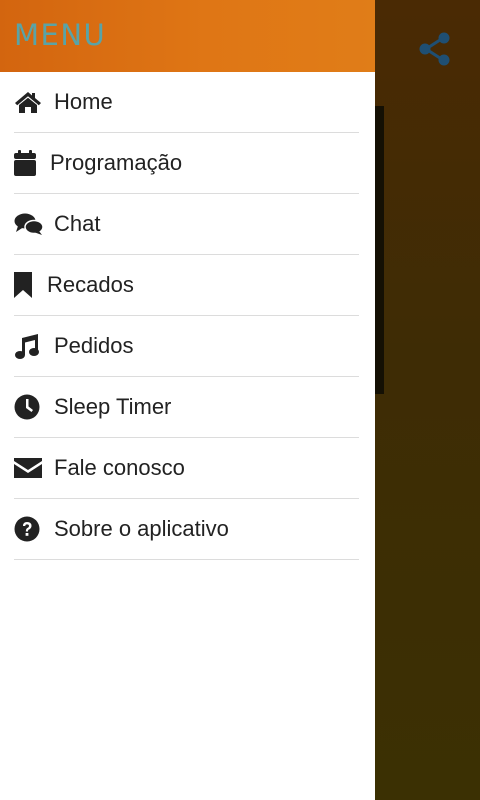 The height and width of the screenshot is (800, 480). I want to click on drawer-header: MENU, so click(187, 36).